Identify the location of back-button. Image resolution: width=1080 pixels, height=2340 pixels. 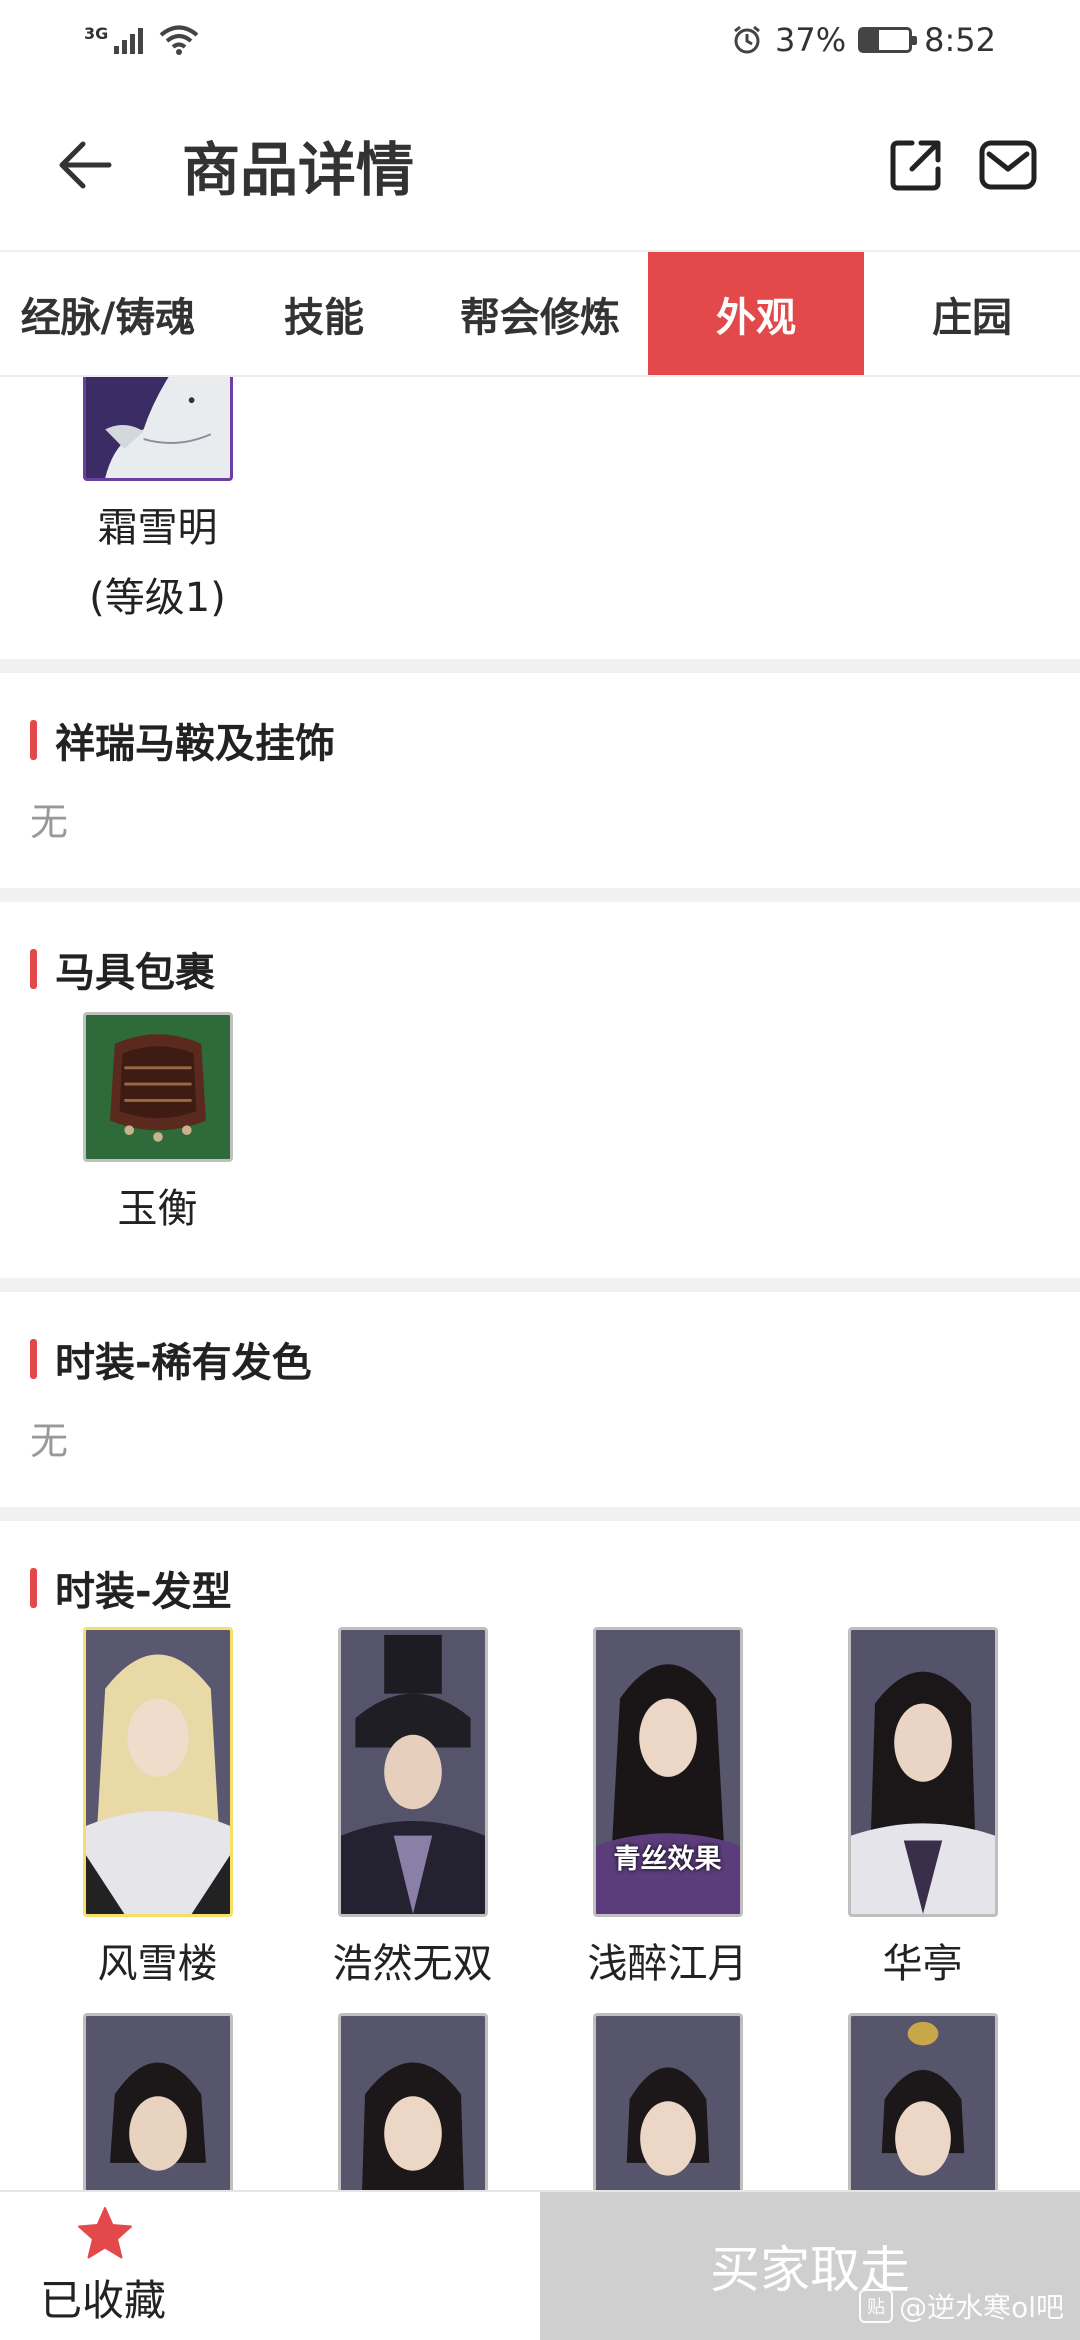
(85, 165).